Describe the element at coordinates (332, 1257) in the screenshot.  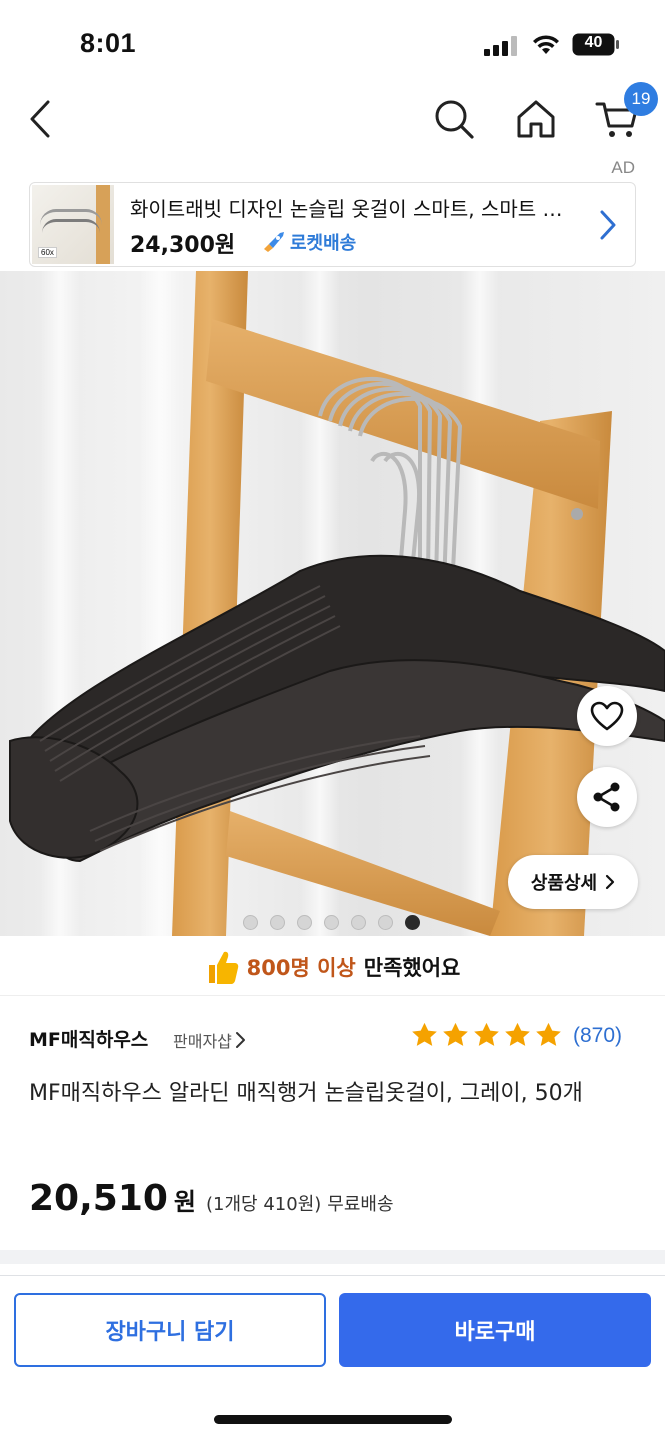
I see `section-divider` at that location.